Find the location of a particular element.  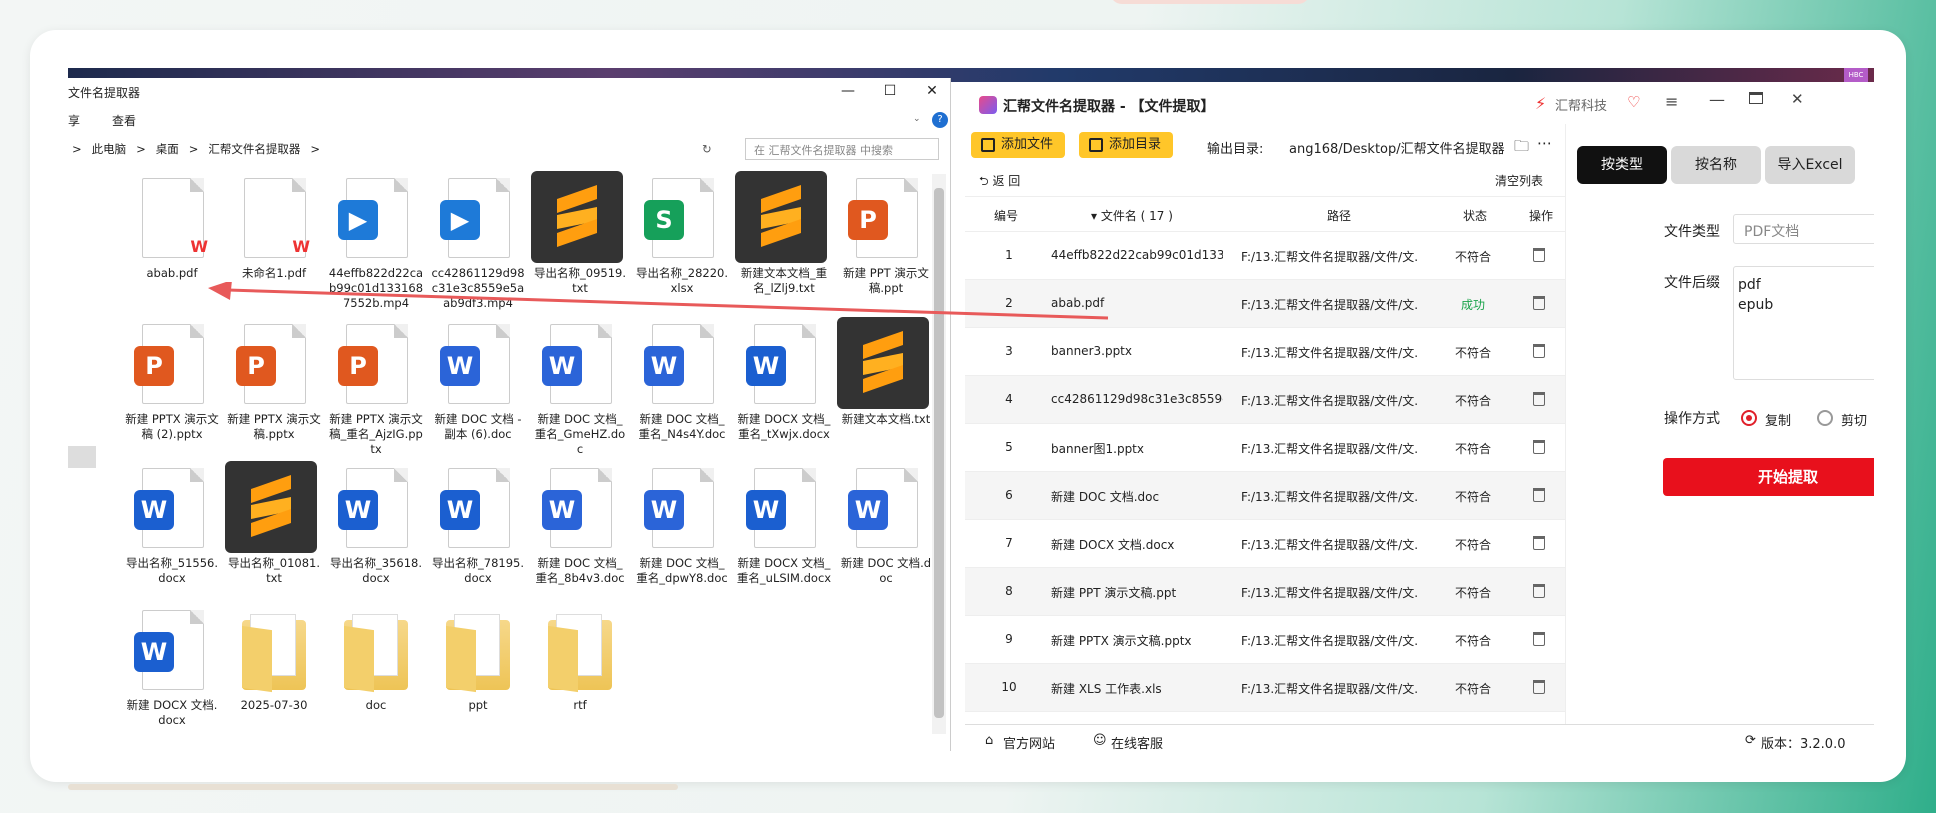

file-item: 新建文本文档_重名_lZlj9.txt is located at coordinates (783, 233).